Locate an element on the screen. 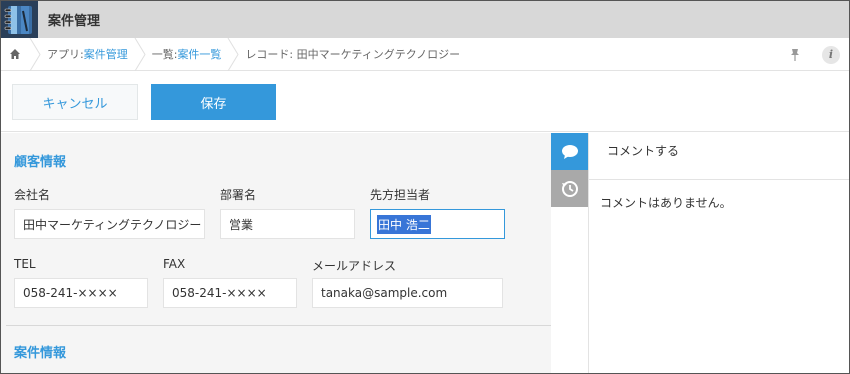  save-button: 保存 is located at coordinates (213, 102).